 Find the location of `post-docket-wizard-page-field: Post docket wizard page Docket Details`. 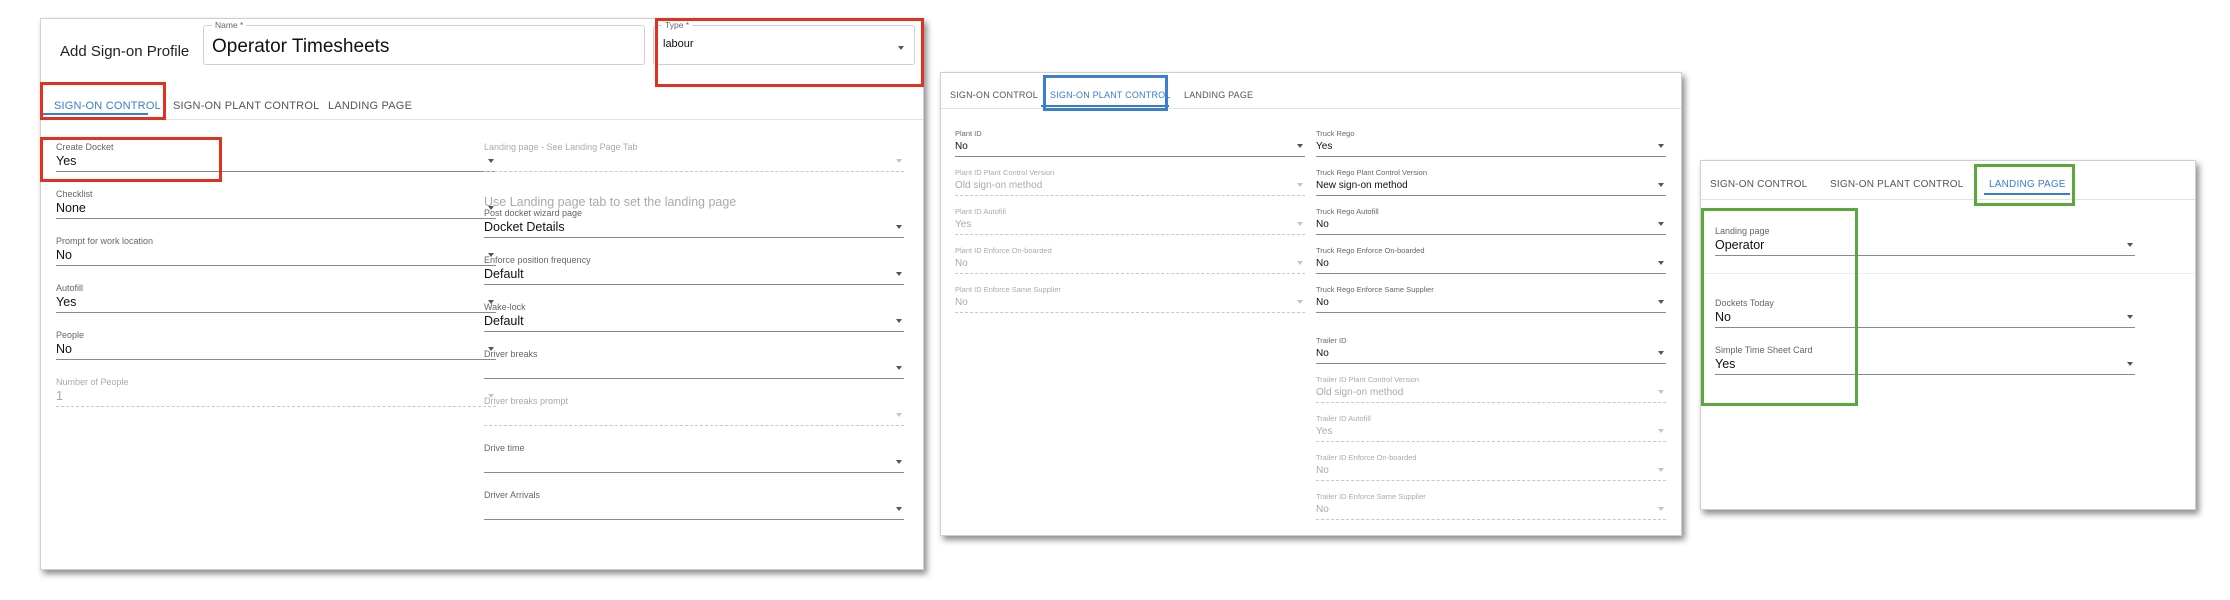

post-docket-wizard-page-field: Post docket wizard page Docket Details is located at coordinates (694, 223).